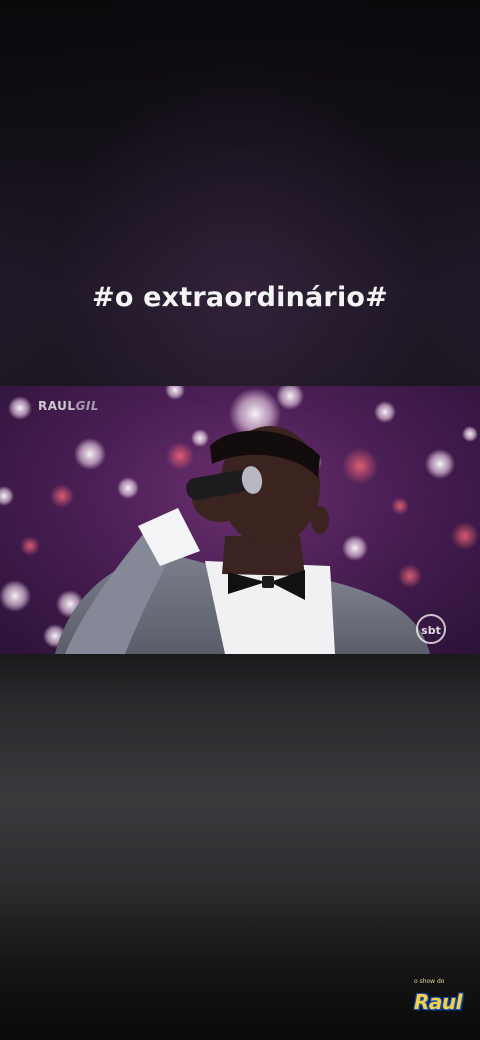 The width and height of the screenshot is (480, 1040). Describe the element at coordinates (57, 406) in the screenshot. I see `logo-raul-text: RAUL` at that location.